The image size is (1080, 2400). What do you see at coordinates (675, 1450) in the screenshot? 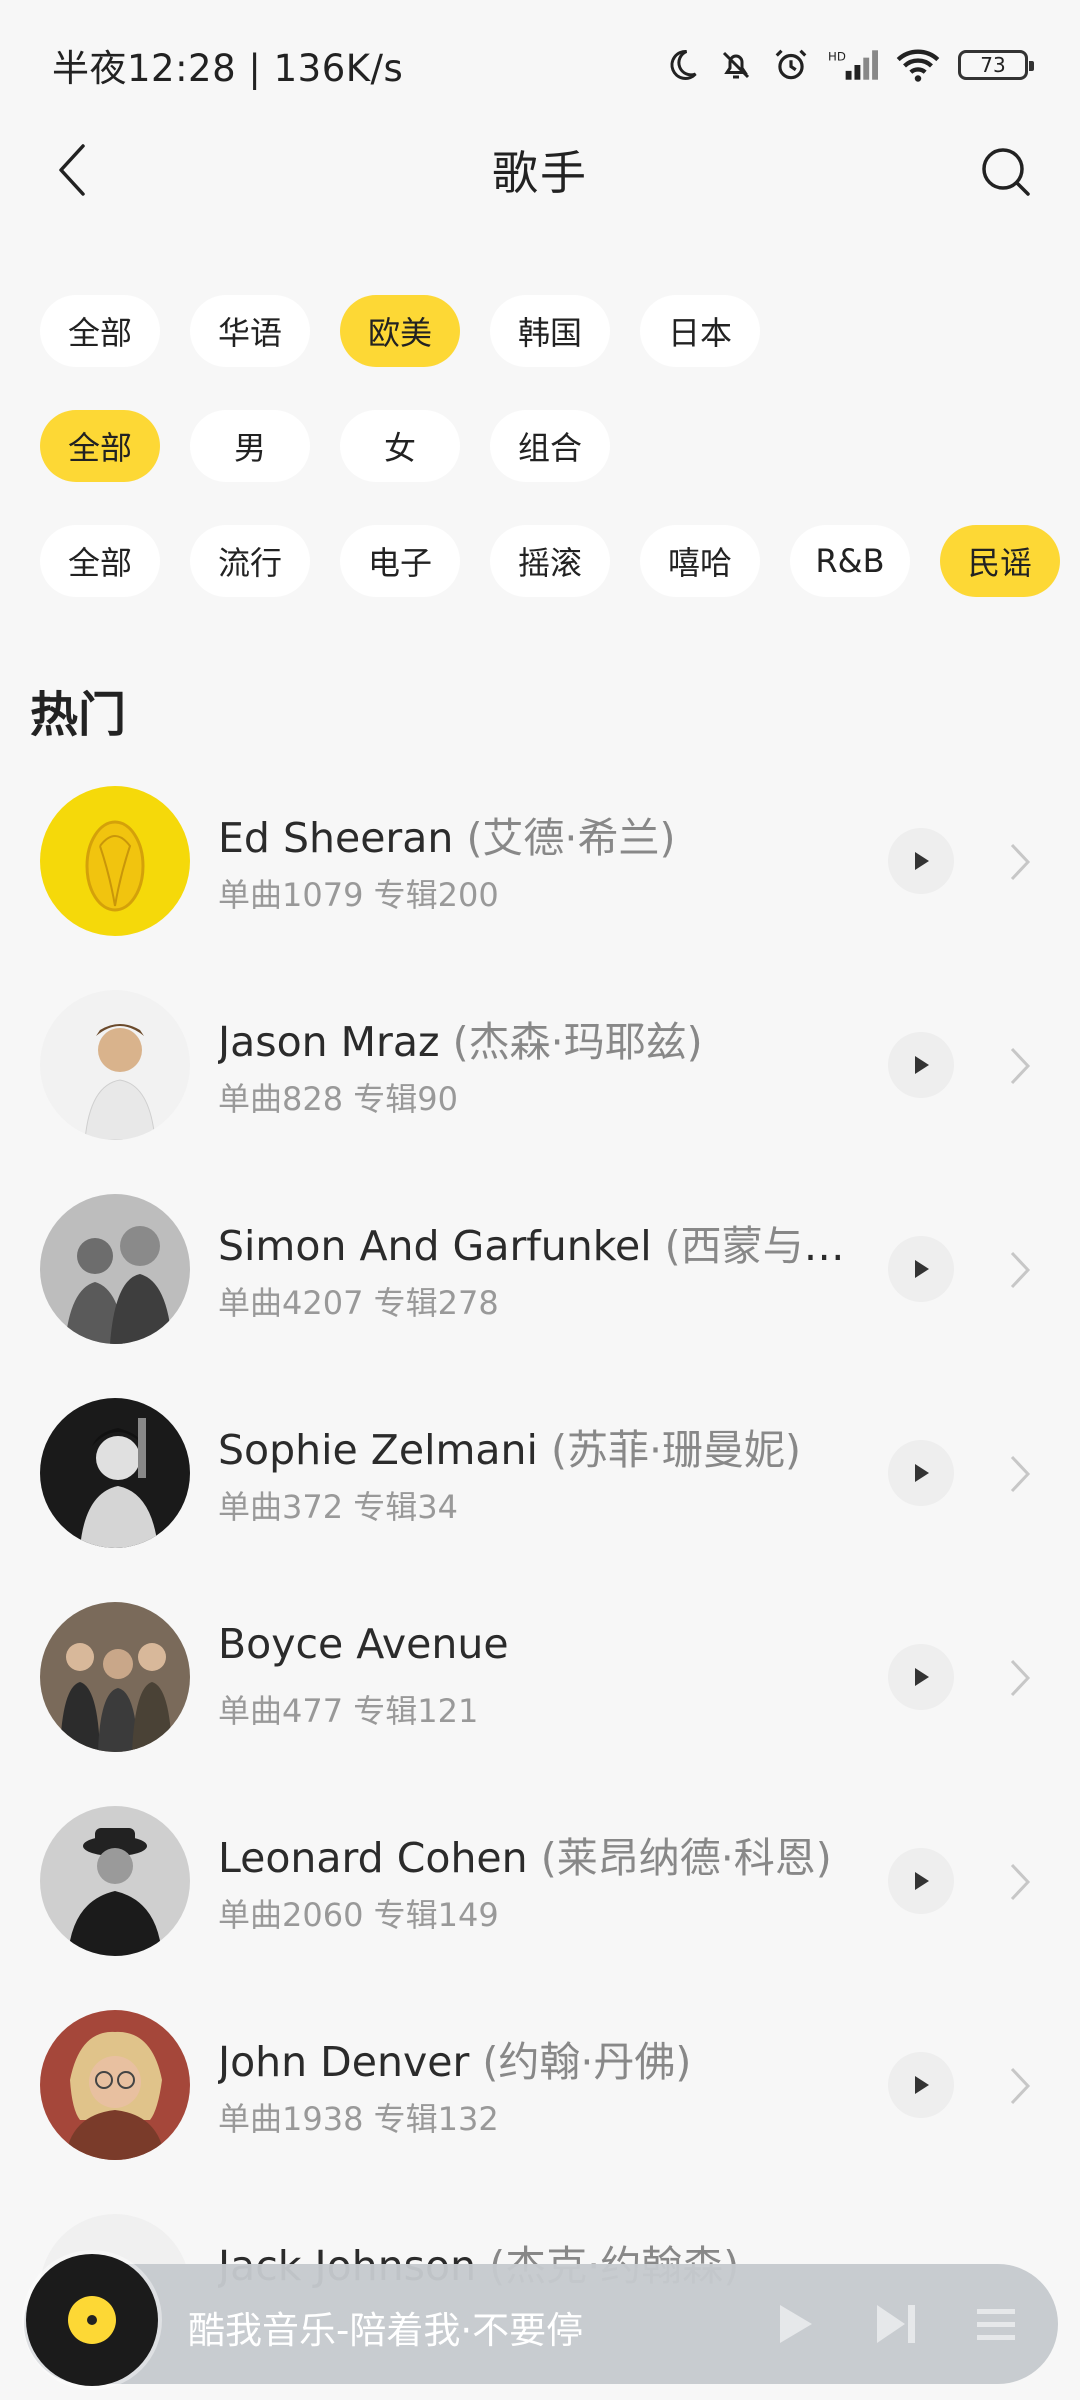
I see `artist-name-cn: (苏菲·珊曼妮)` at bounding box center [675, 1450].